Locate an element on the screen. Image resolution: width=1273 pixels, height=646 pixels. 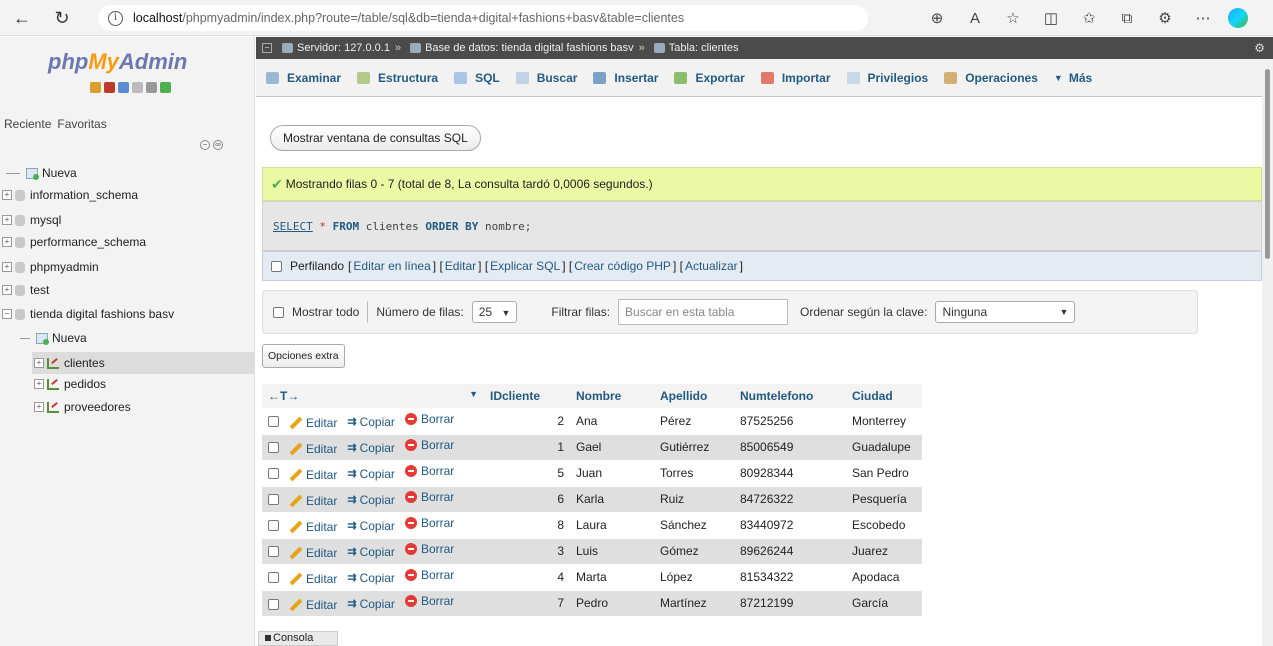
collections-icon: ⧉ is located at coordinates (1127, 18).